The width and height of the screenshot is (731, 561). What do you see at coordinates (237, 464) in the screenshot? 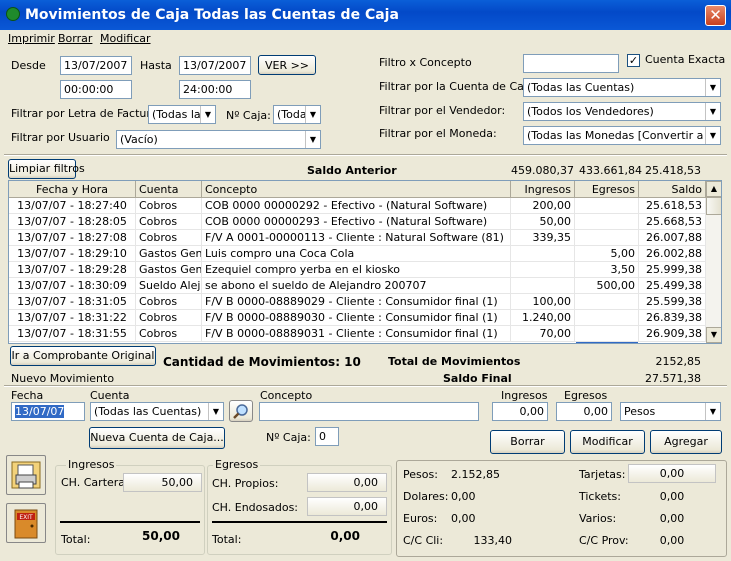
I see `egresos-group-title: Egresos` at bounding box center [237, 464].